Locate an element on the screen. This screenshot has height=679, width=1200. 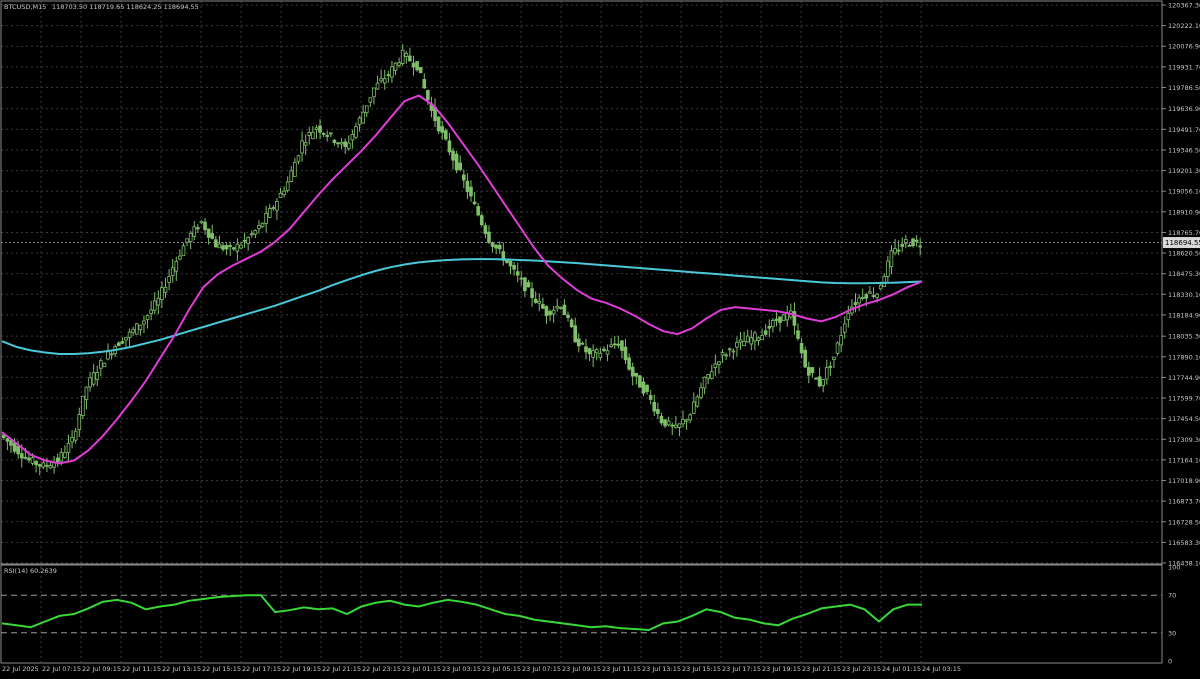
price-tick-label: 120222.10 is located at coordinates (1184, 26).